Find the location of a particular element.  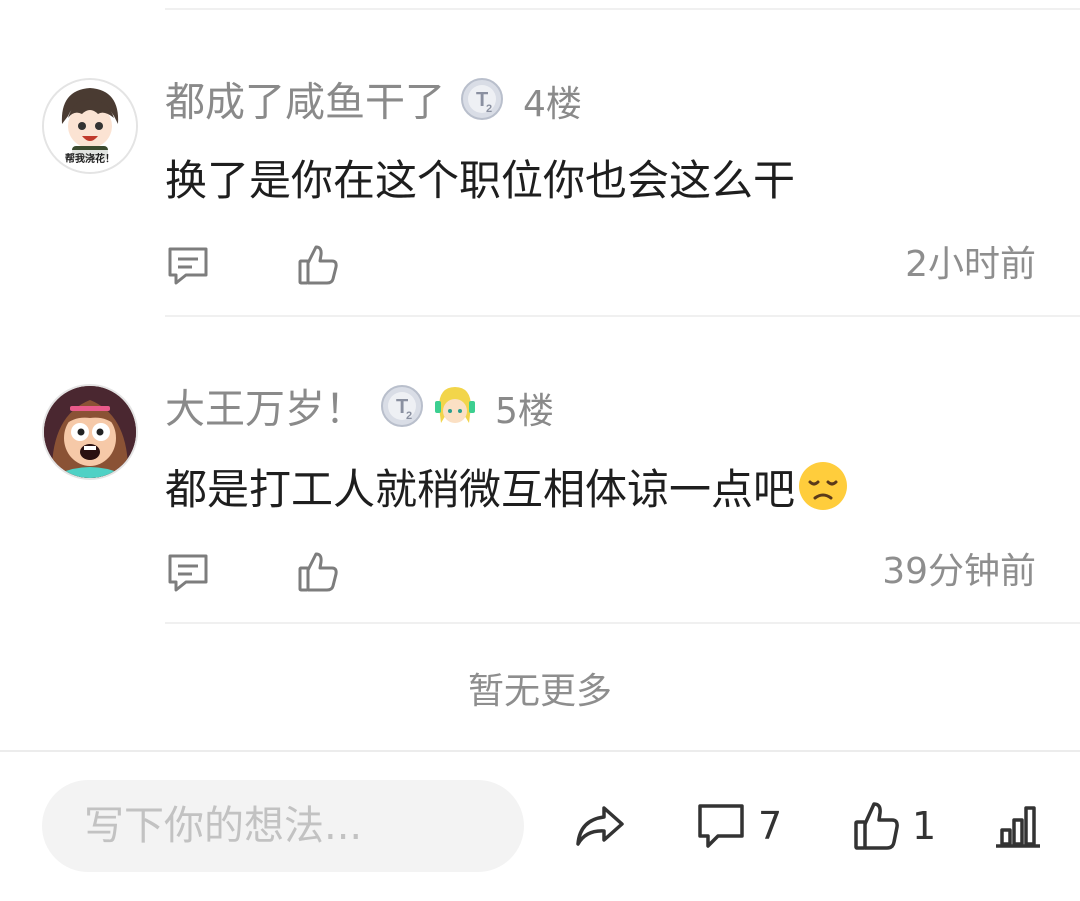

comment-time: 2小时前 is located at coordinates (970, 264).